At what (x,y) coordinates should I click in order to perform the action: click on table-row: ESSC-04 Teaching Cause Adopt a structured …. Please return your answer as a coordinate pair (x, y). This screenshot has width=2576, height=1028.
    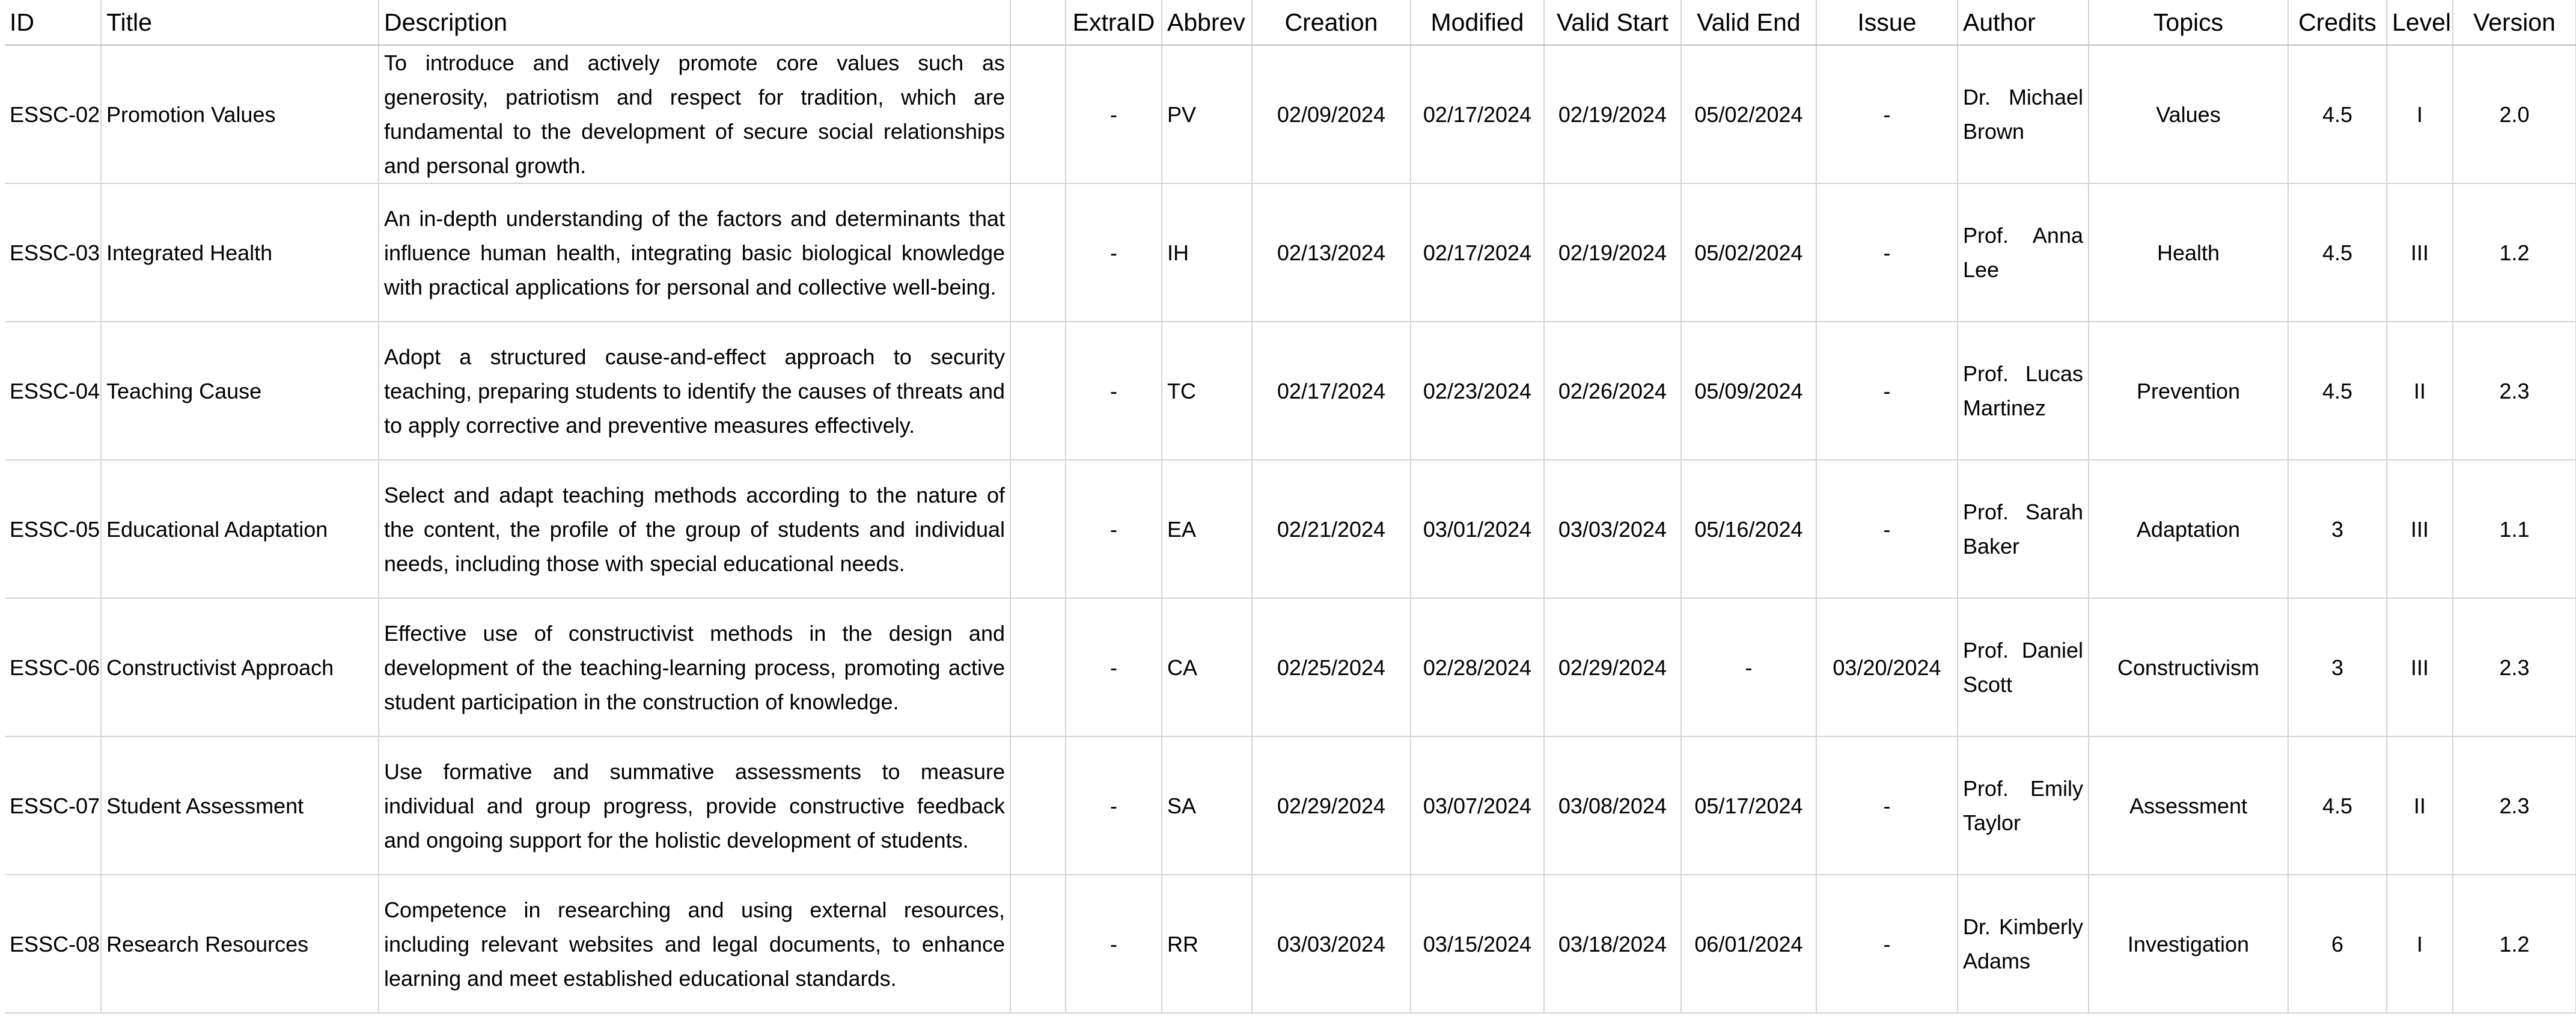
    Looking at the image, I should click on (1290, 391).